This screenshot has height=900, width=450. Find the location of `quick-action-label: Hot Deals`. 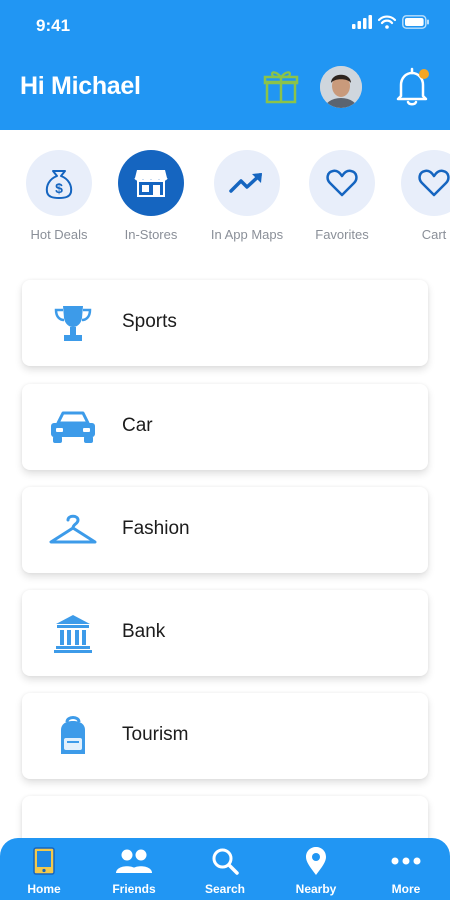

quick-action-label: Hot Deals is located at coordinates (59, 234).